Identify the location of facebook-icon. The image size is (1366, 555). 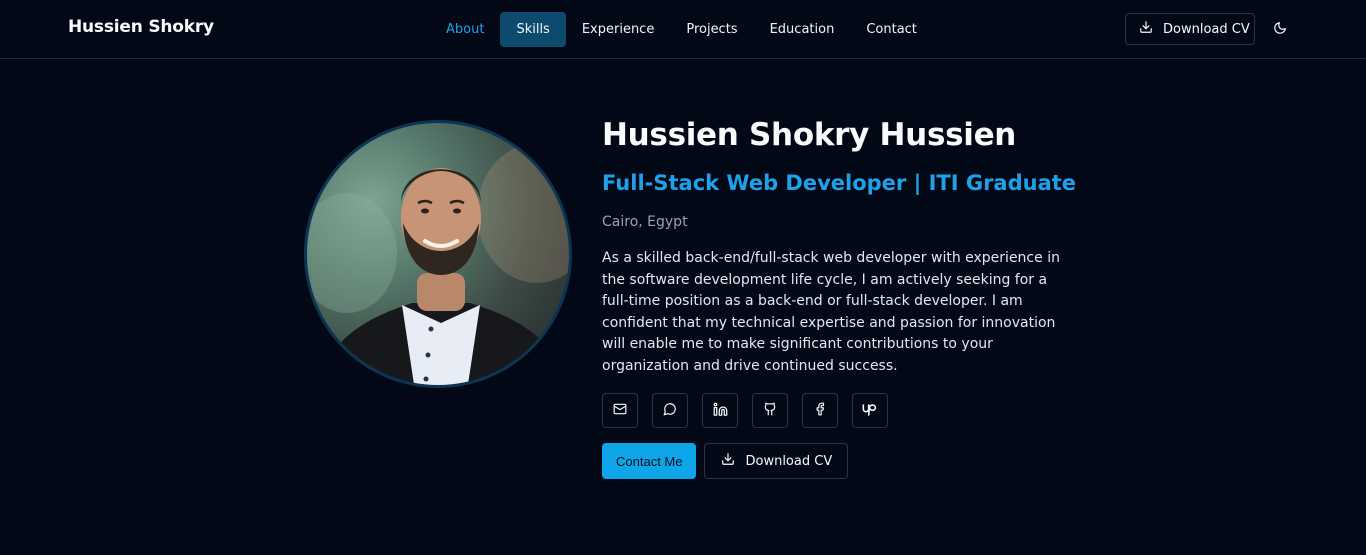
(820, 410).